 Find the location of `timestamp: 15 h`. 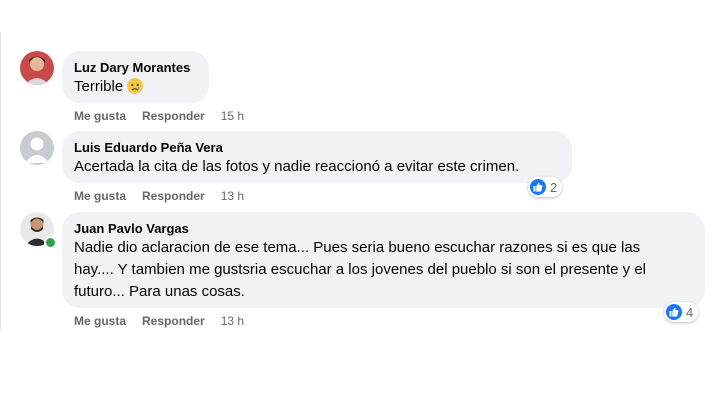

timestamp: 15 h is located at coordinates (232, 116).